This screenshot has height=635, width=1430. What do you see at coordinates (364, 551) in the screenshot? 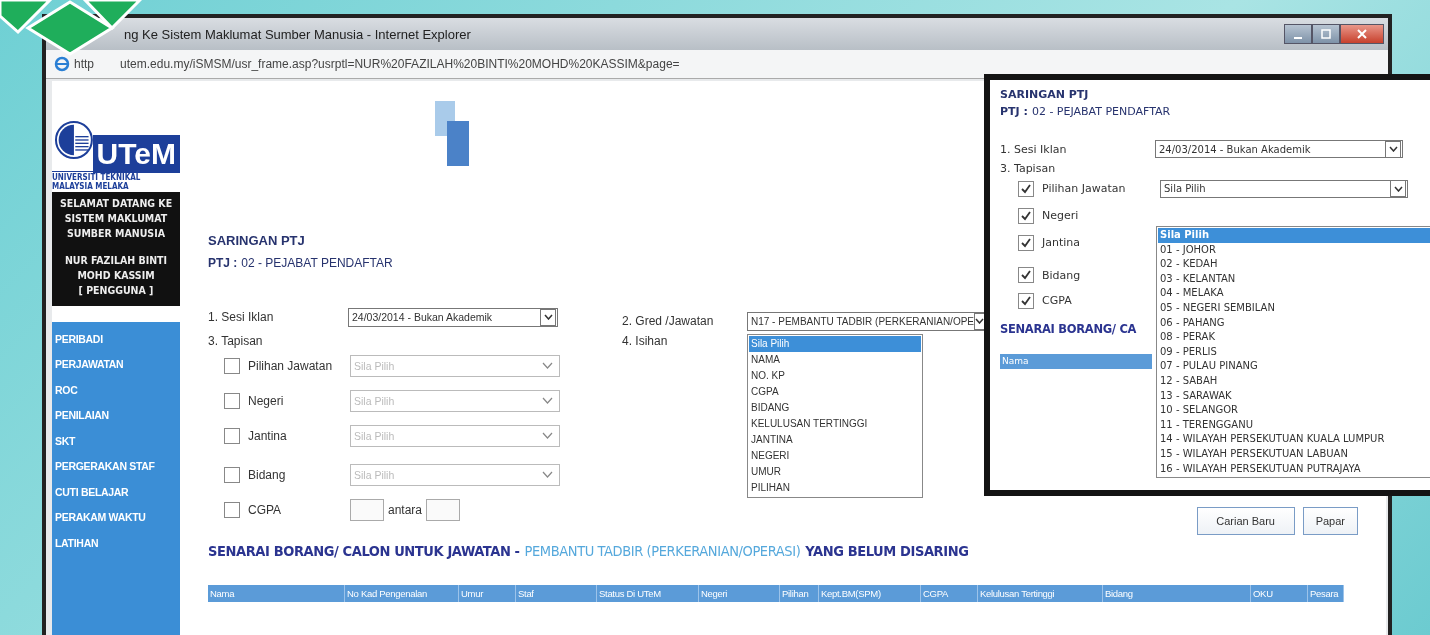
I see `list-heading: SENARAI BORANG/ CALON UNTUK JAWATAN -` at bounding box center [364, 551].